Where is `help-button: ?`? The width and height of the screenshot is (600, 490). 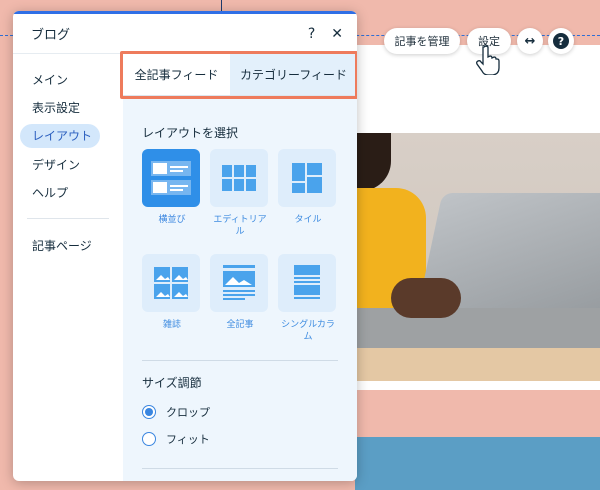 help-button: ? is located at coordinates (561, 41).